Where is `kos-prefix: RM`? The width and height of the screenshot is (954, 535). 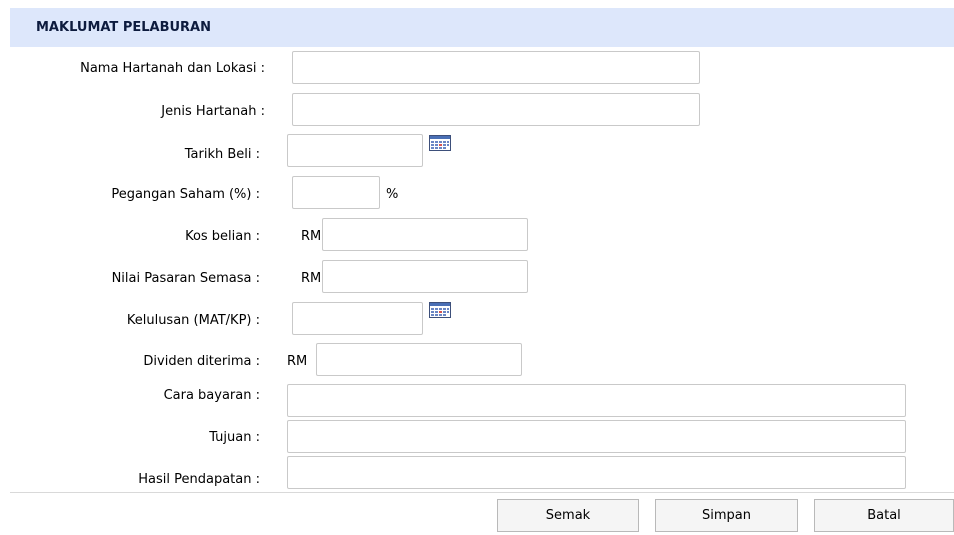 kos-prefix: RM is located at coordinates (311, 236).